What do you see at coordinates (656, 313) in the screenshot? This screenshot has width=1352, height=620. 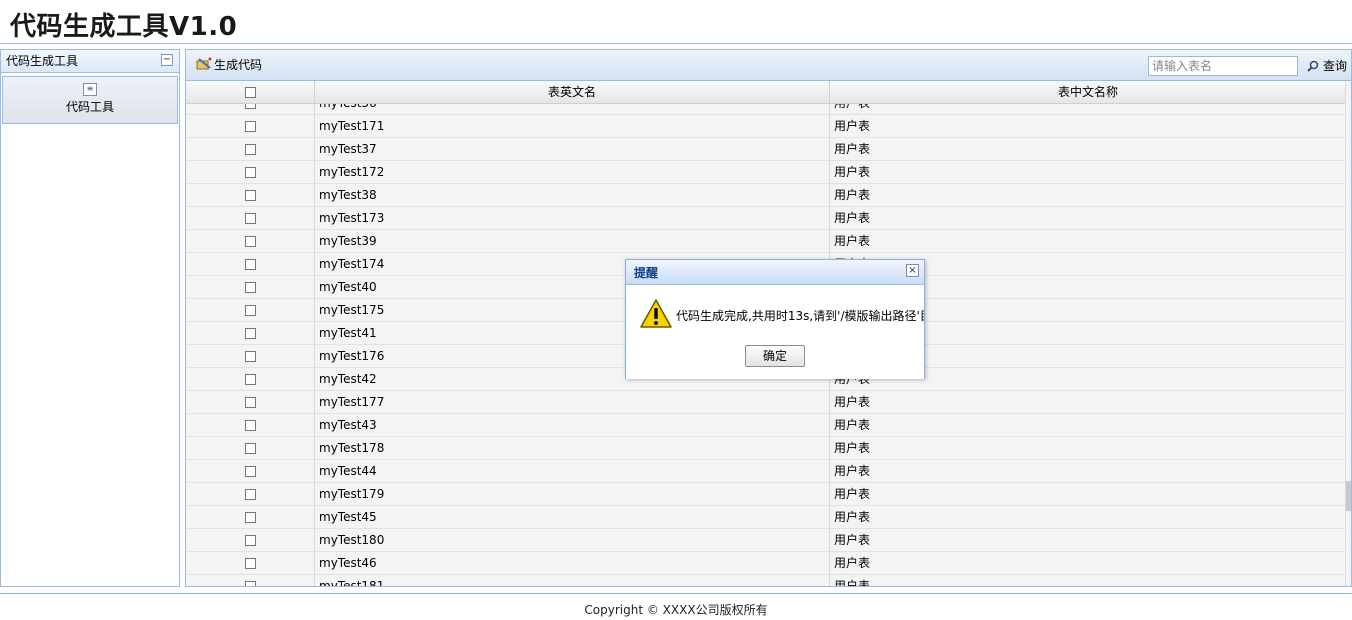 I see `warning-icon` at bounding box center [656, 313].